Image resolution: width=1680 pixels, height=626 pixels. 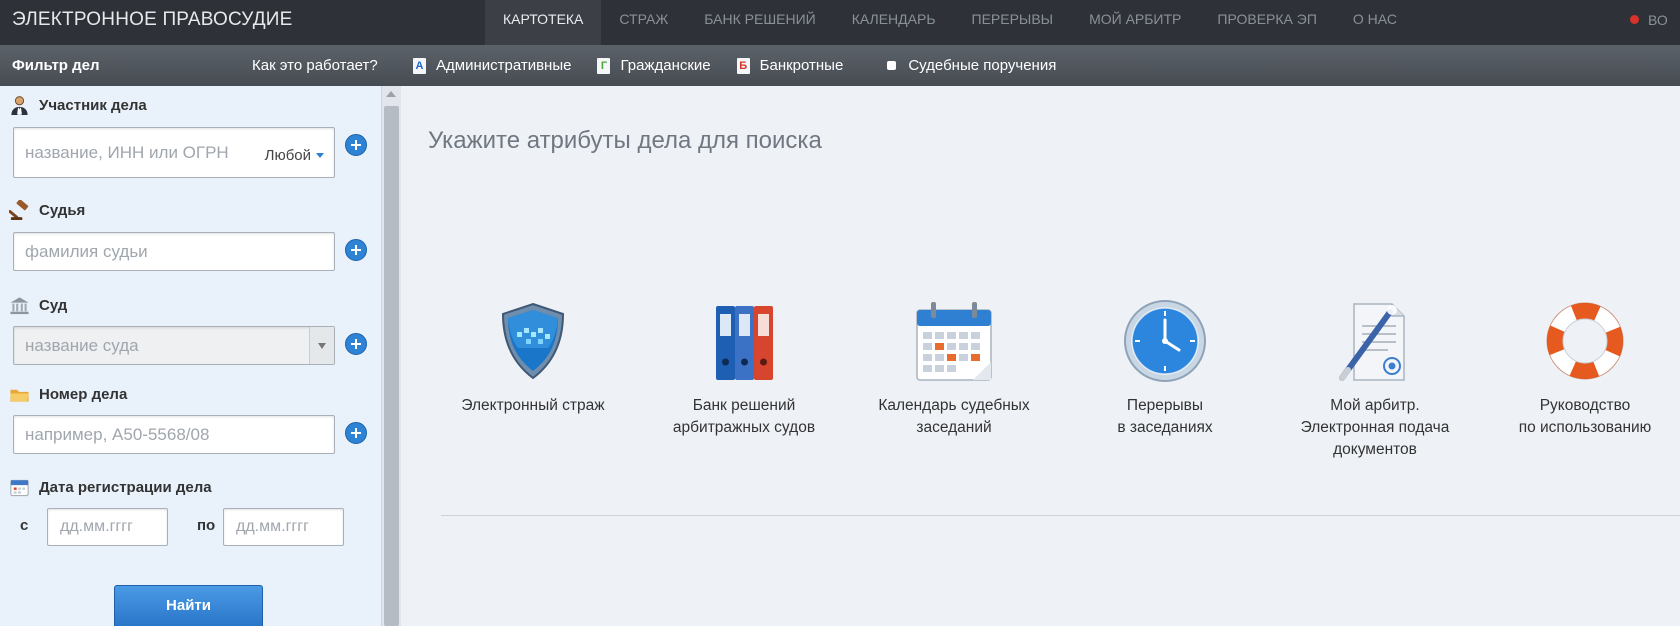 What do you see at coordinates (391, 366) in the screenshot?
I see `scrollbar-thumb` at bounding box center [391, 366].